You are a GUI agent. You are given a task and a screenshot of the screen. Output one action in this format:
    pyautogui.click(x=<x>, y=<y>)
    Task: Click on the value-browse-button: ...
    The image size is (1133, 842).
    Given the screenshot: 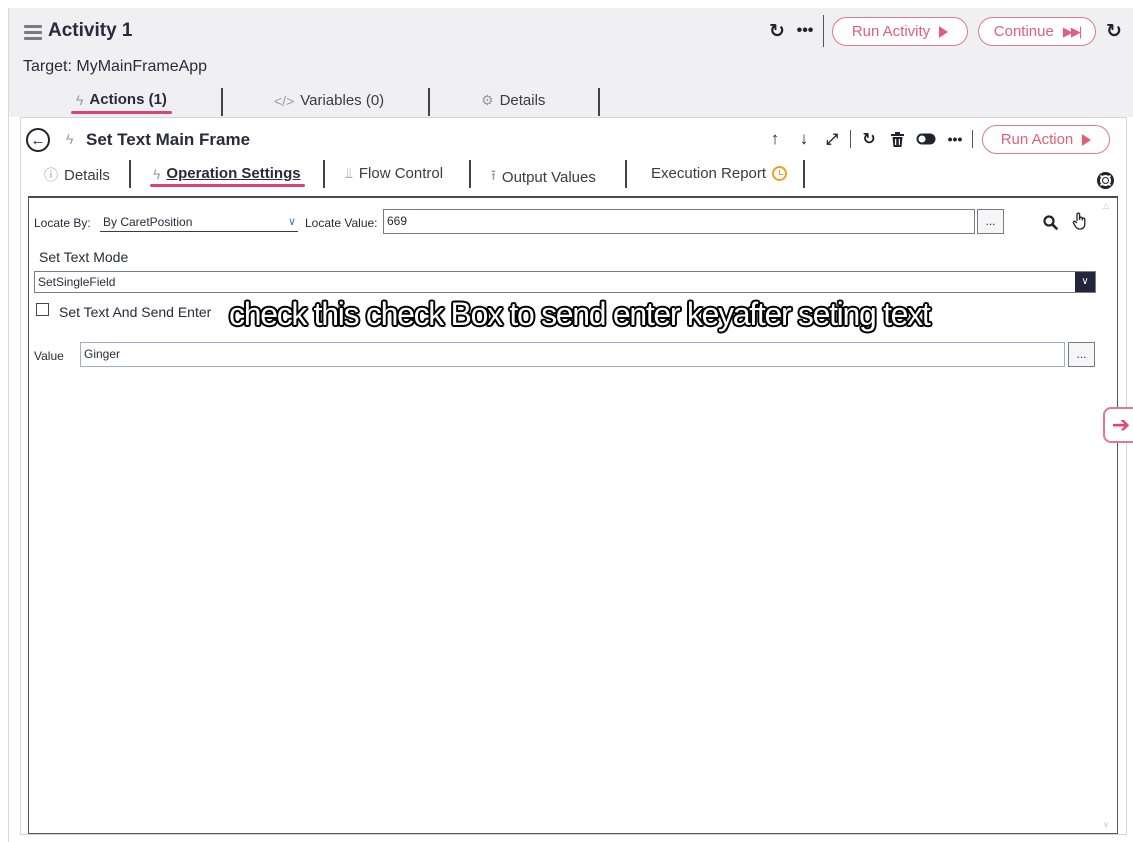 What is the action you would take?
    pyautogui.click(x=1081, y=354)
    